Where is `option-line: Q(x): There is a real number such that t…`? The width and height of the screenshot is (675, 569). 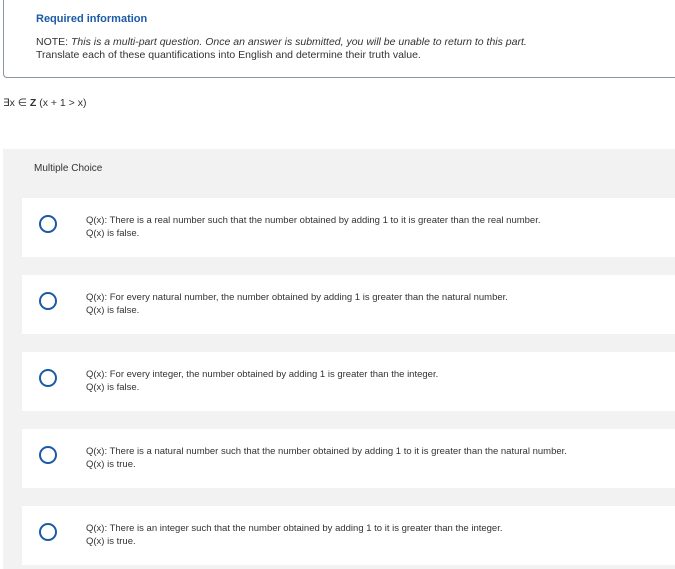
option-line: Q(x): There is a real number such that t… is located at coordinates (313, 220).